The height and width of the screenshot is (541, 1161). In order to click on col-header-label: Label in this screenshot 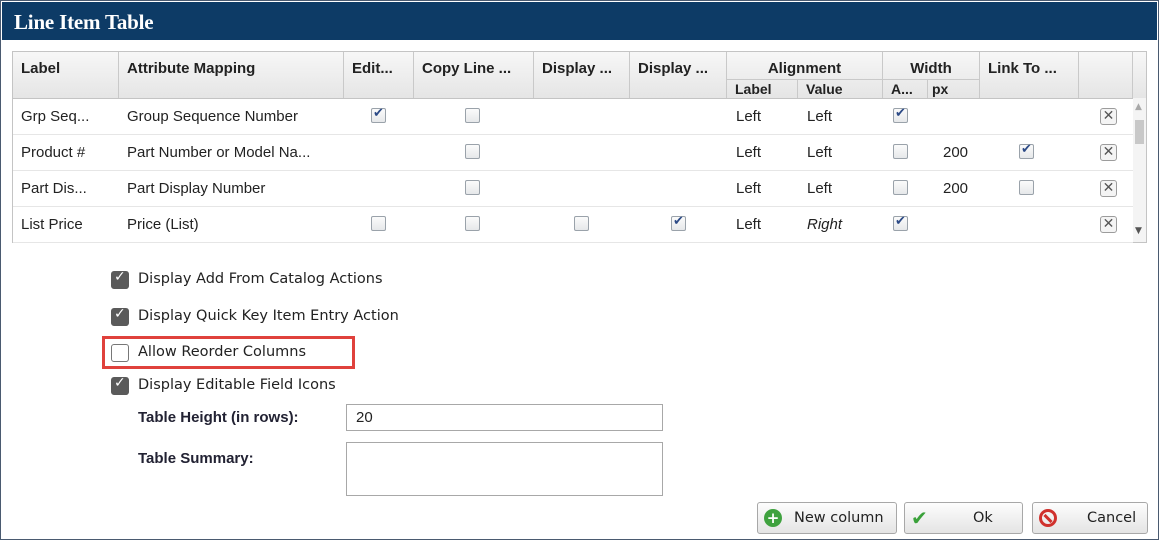, I will do `click(66, 75)`.